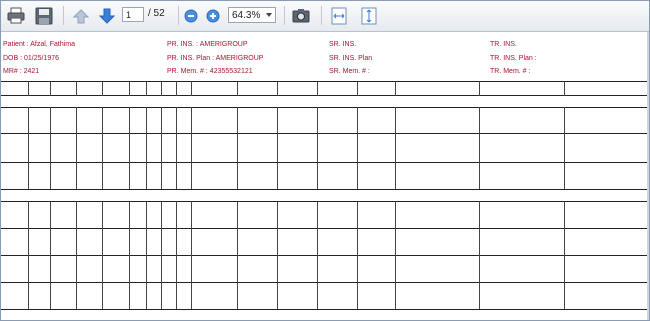  I want to click on mr-value: 2421, so click(31, 71).